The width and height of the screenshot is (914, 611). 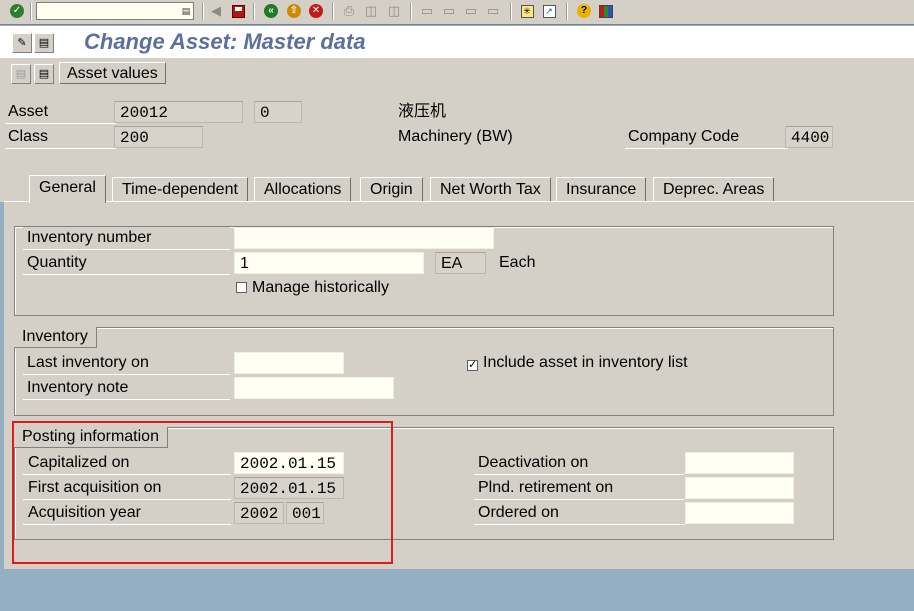 I want to click on system-toolbar: ✓ ▤ ◀ « ⇧ ✕ ⎙ ◫ ◫ ▭ ▭ ▭ ▭ ✳ ↗ ?, so click(x=457, y=12).